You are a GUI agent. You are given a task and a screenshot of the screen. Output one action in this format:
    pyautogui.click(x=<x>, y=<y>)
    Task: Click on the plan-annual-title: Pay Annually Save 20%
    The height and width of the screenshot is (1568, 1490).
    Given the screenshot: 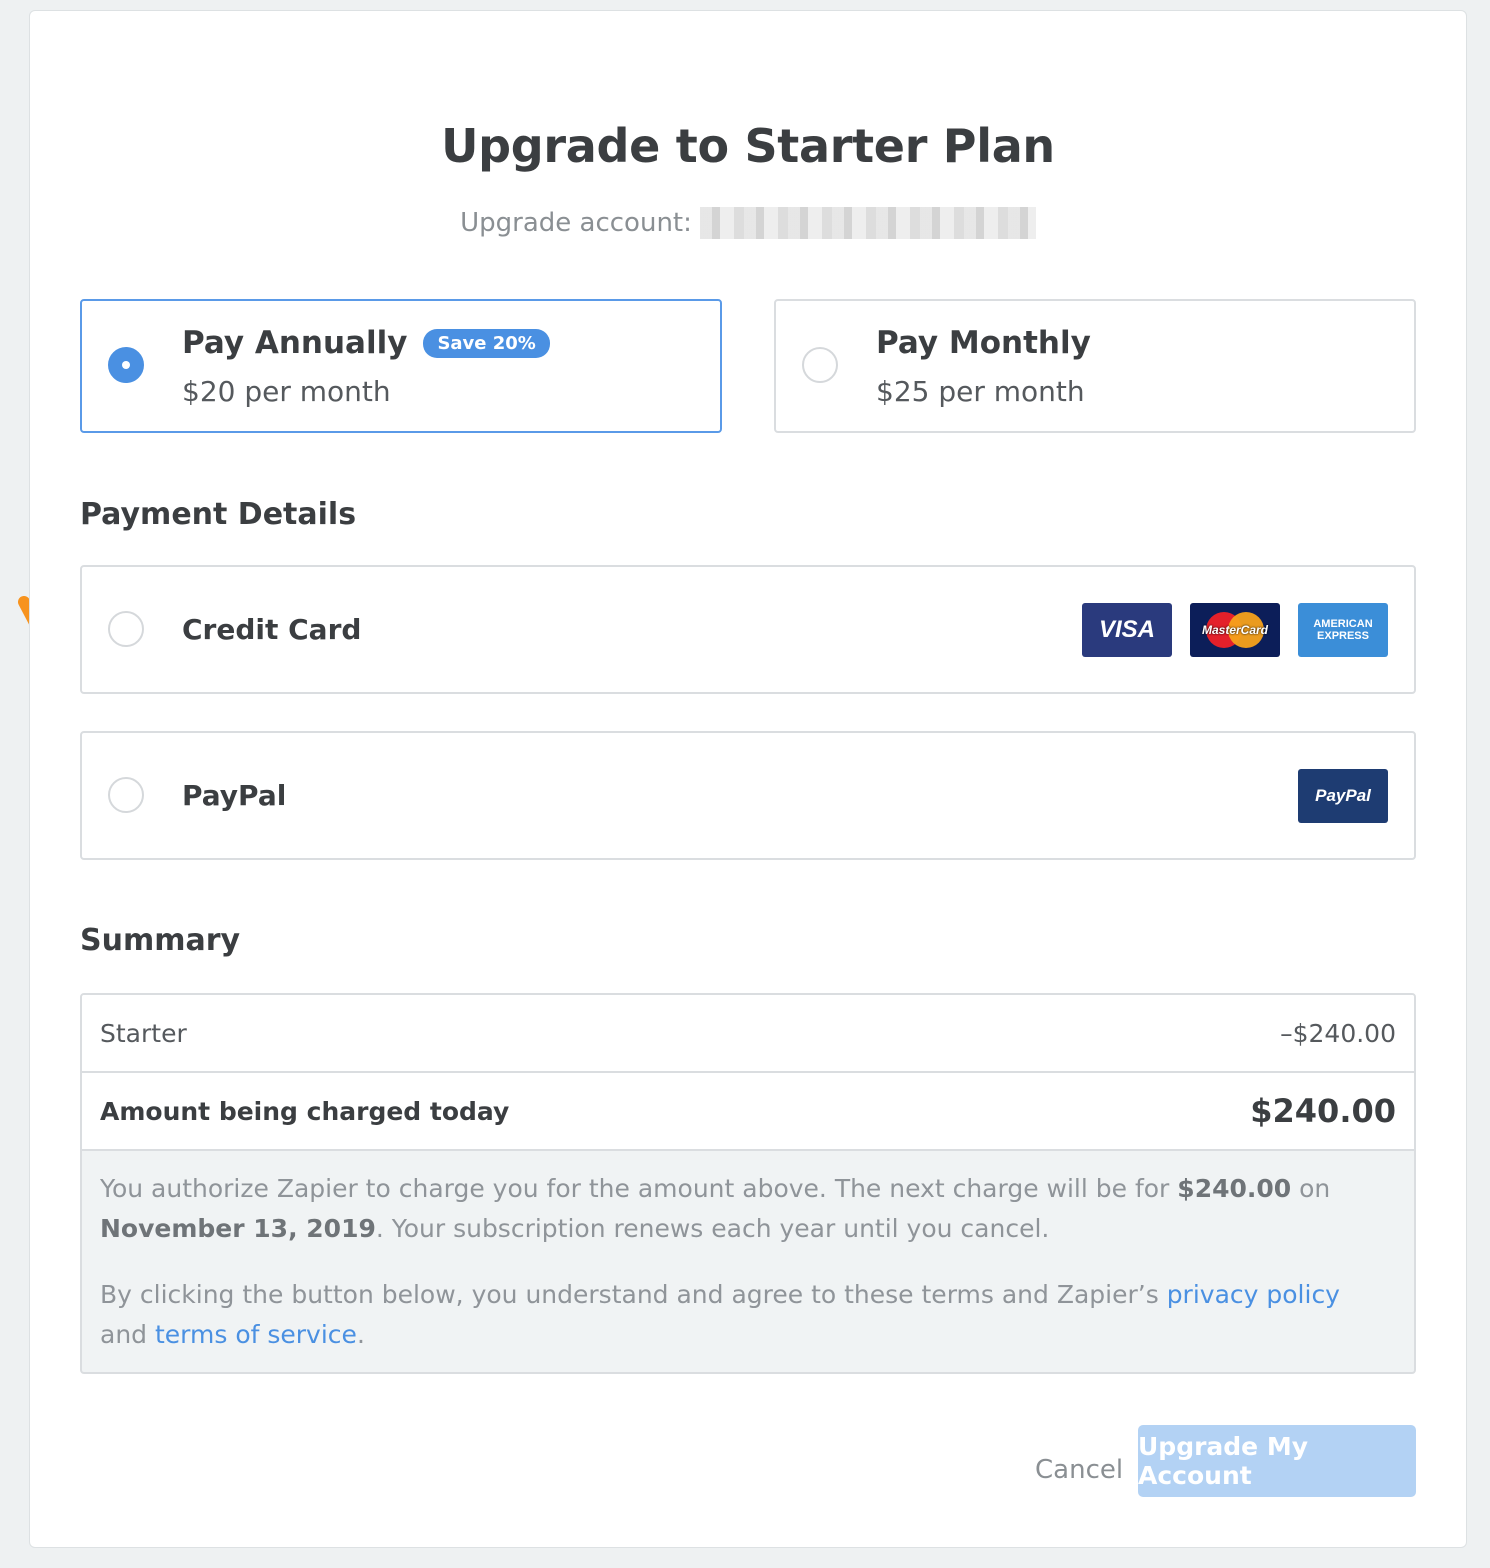 What is the action you would take?
    pyautogui.click(x=366, y=343)
    